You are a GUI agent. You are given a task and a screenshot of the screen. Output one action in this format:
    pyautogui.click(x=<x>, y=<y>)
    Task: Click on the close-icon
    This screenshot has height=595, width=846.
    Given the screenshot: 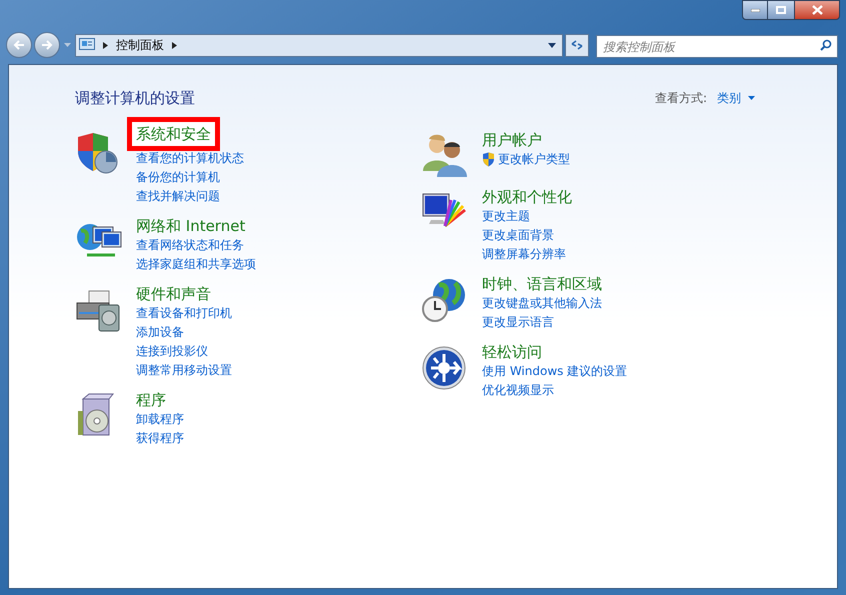 What is the action you would take?
    pyautogui.click(x=817, y=10)
    